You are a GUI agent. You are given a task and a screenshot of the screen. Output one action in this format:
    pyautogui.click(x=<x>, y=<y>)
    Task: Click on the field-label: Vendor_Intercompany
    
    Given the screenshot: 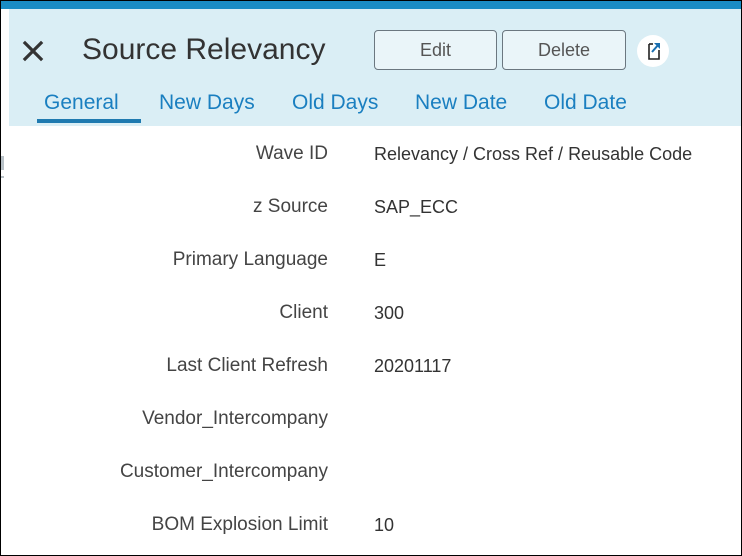 What is the action you would take?
    pyautogui.click(x=235, y=418)
    